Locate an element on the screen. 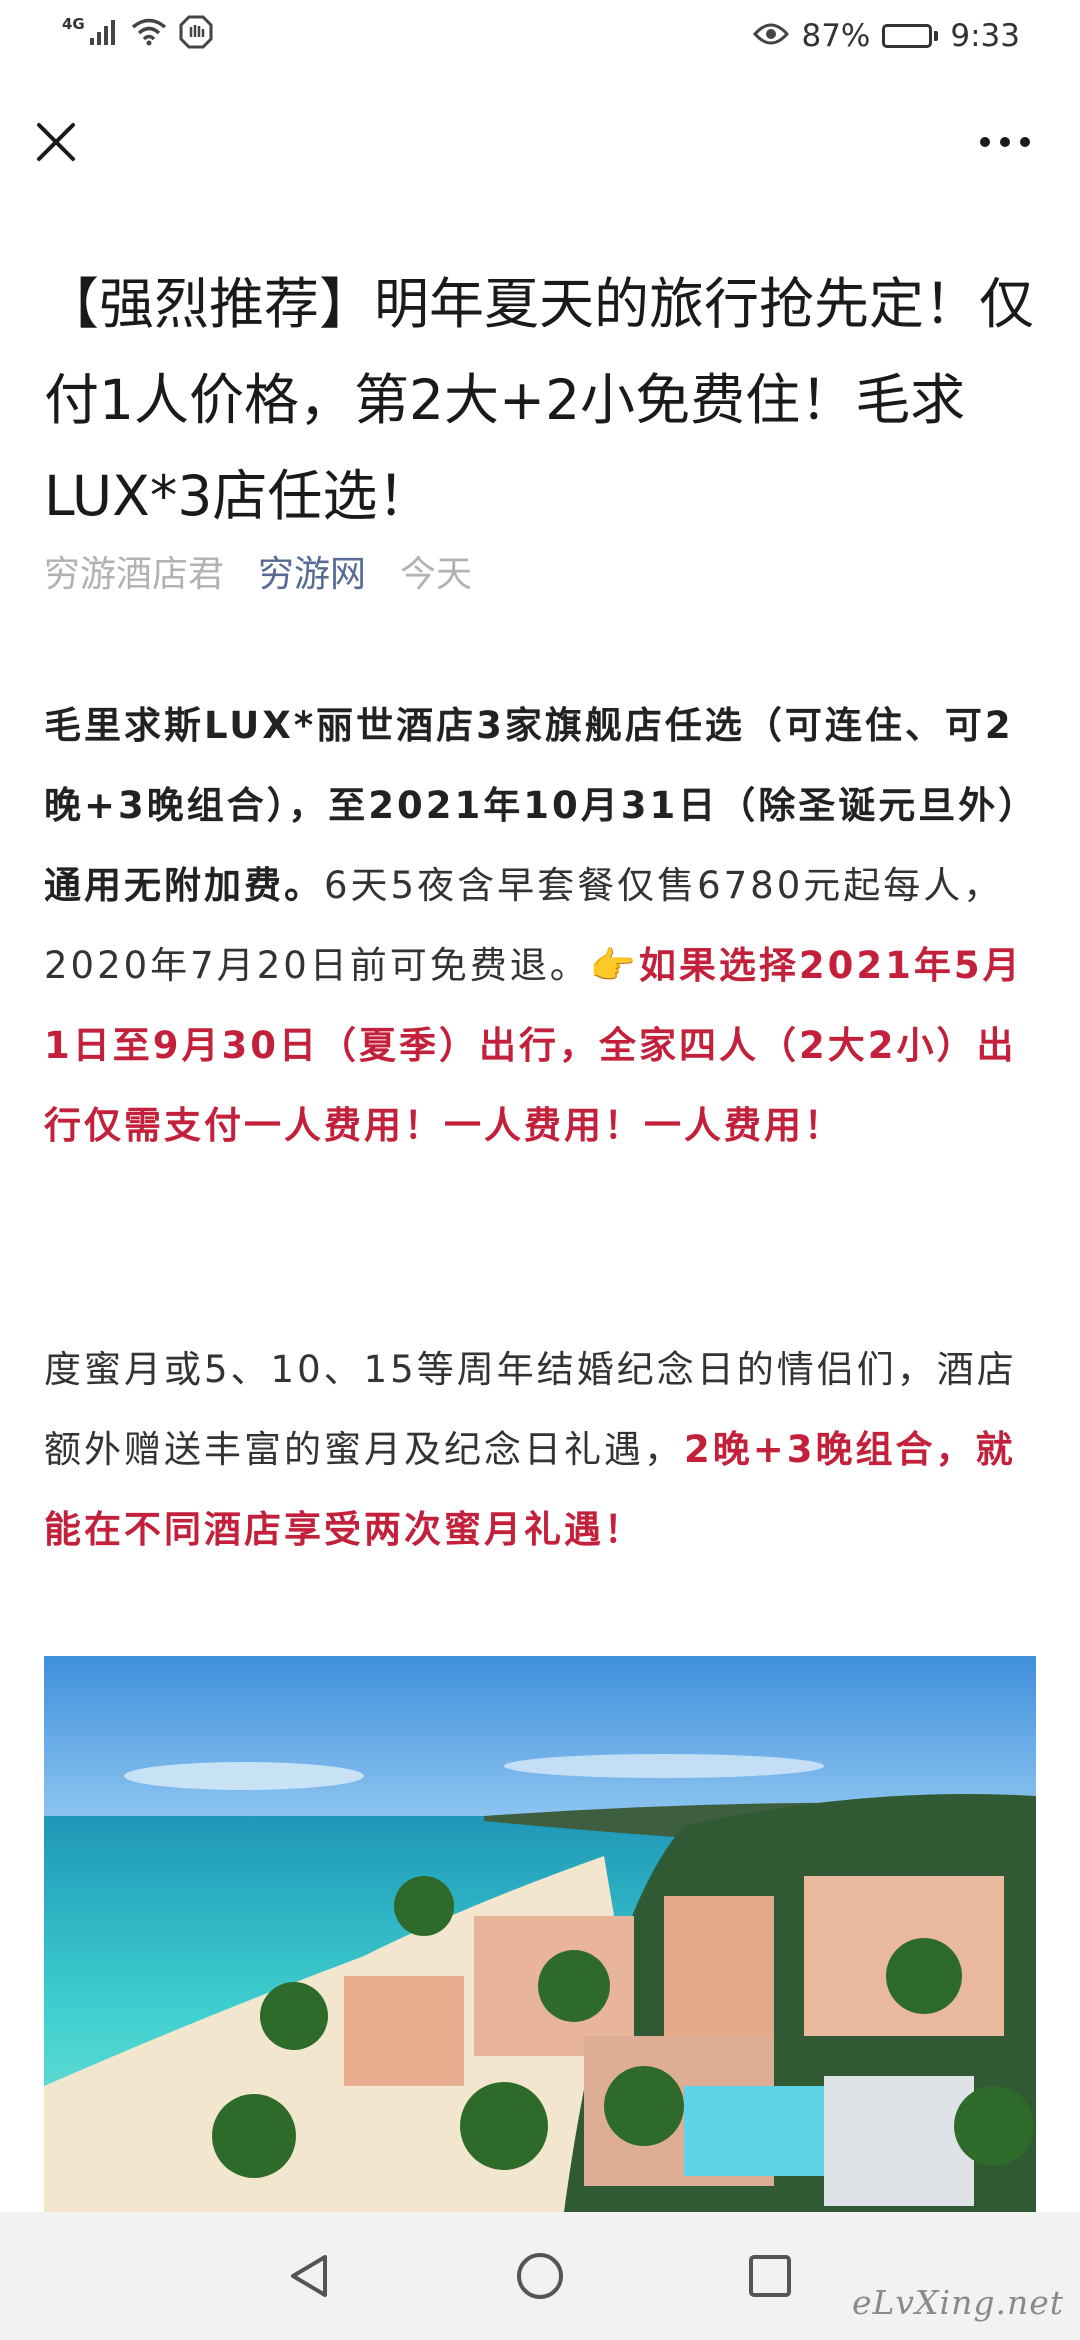 The width and height of the screenshot is (1080, 2340). signal-icon is located at coordinates (104, 36).